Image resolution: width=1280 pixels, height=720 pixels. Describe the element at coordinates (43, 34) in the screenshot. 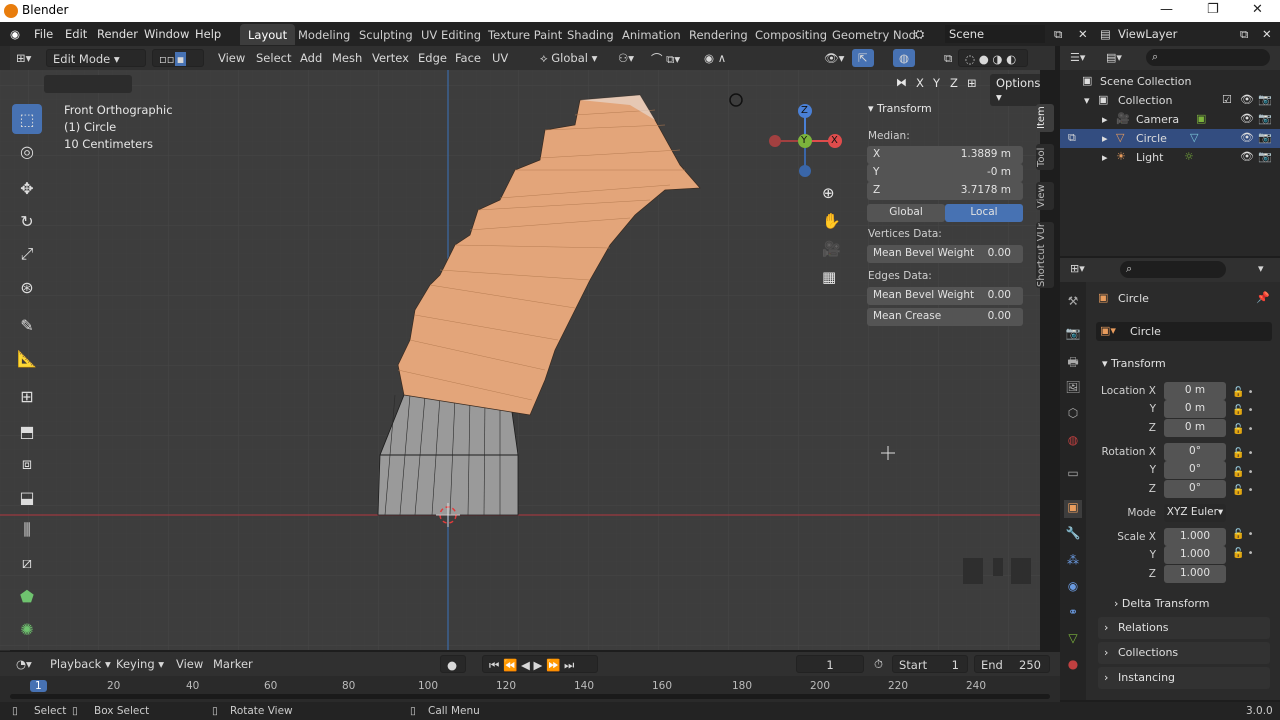

I see `menu-file: File` at that location.